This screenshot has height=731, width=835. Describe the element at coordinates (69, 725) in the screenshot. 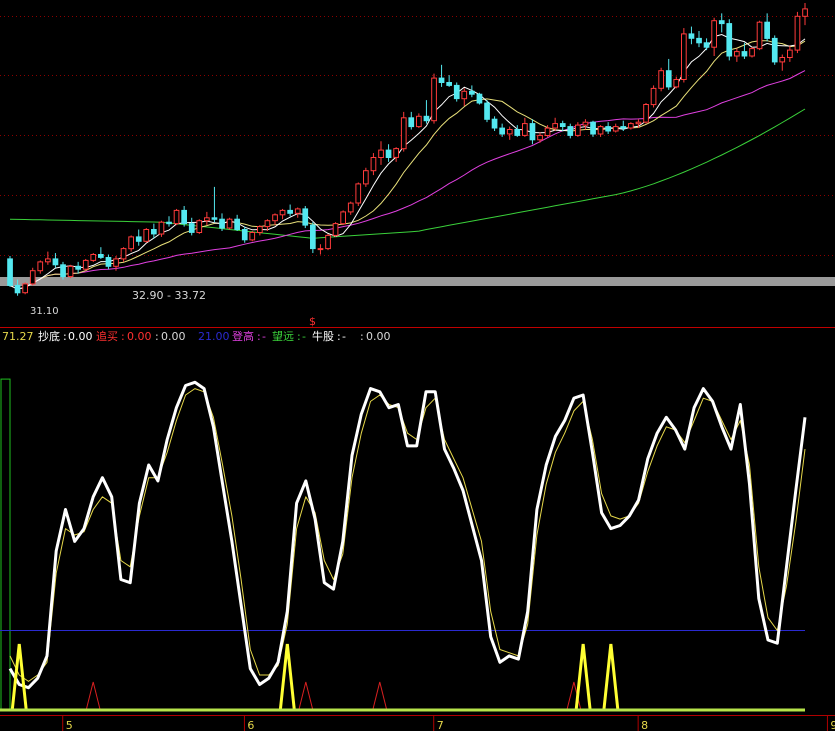

I see `x-tick-label: 5` at that location.